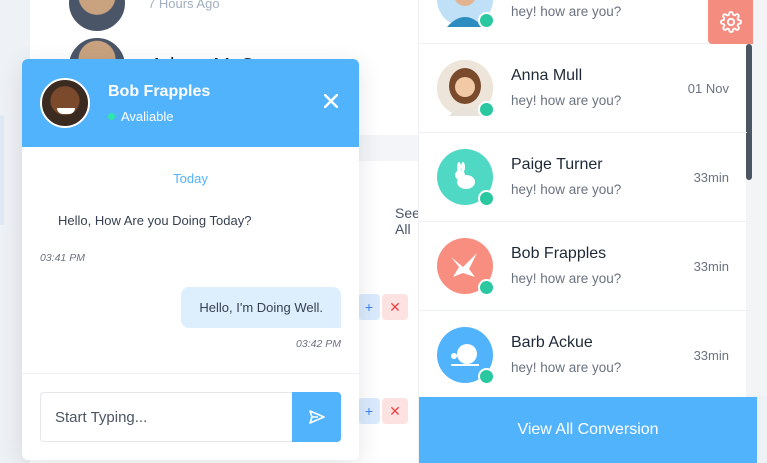 Image resolution: width=767 pixels, height=463 pixels. Describe the element at coordinates (583, 266) in the screenshot. I see `contact-item: Bob Frapples hey! how are you? 33min` at that location.